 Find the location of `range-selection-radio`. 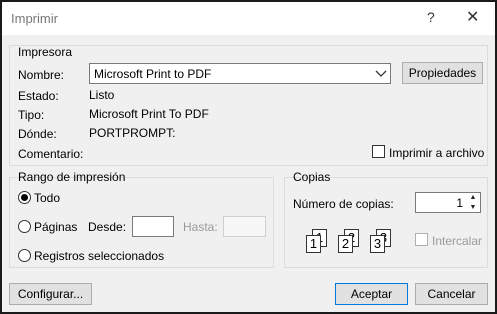

range-selection-radio is located at coordinates (24, 255).